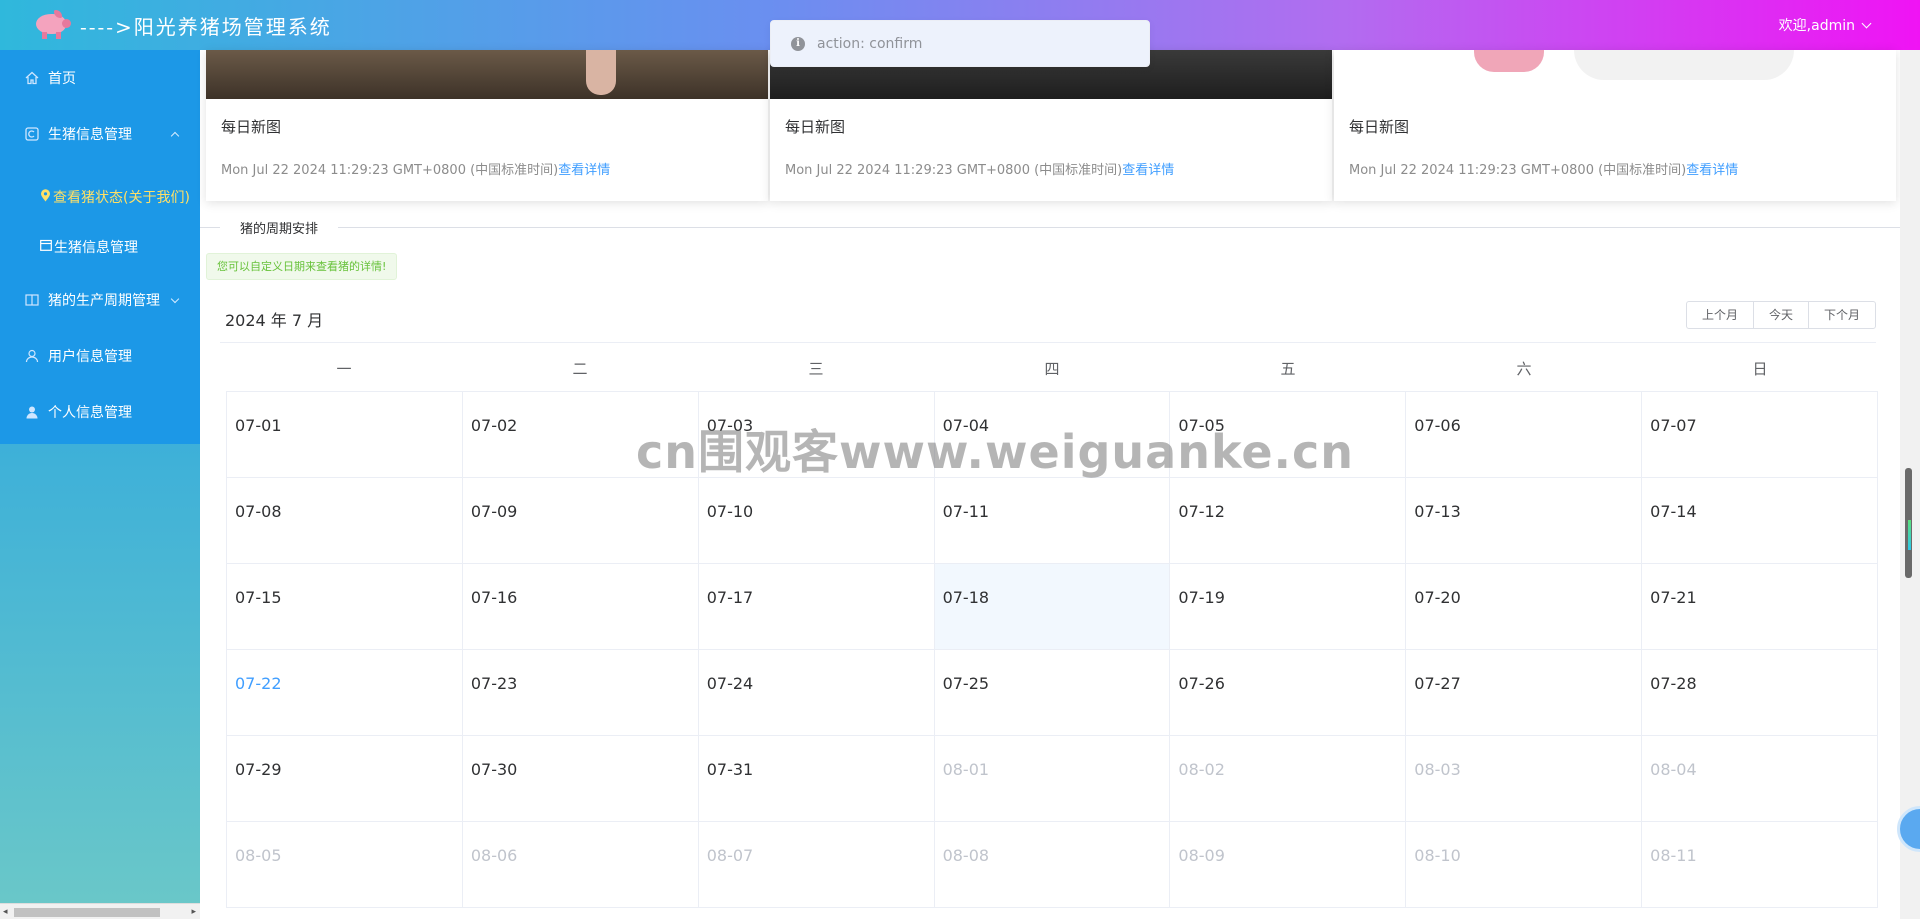  Describe the element at coordinates (100, 78) in the screenshot. I see `sidebar-item-home: 首页` at that location.